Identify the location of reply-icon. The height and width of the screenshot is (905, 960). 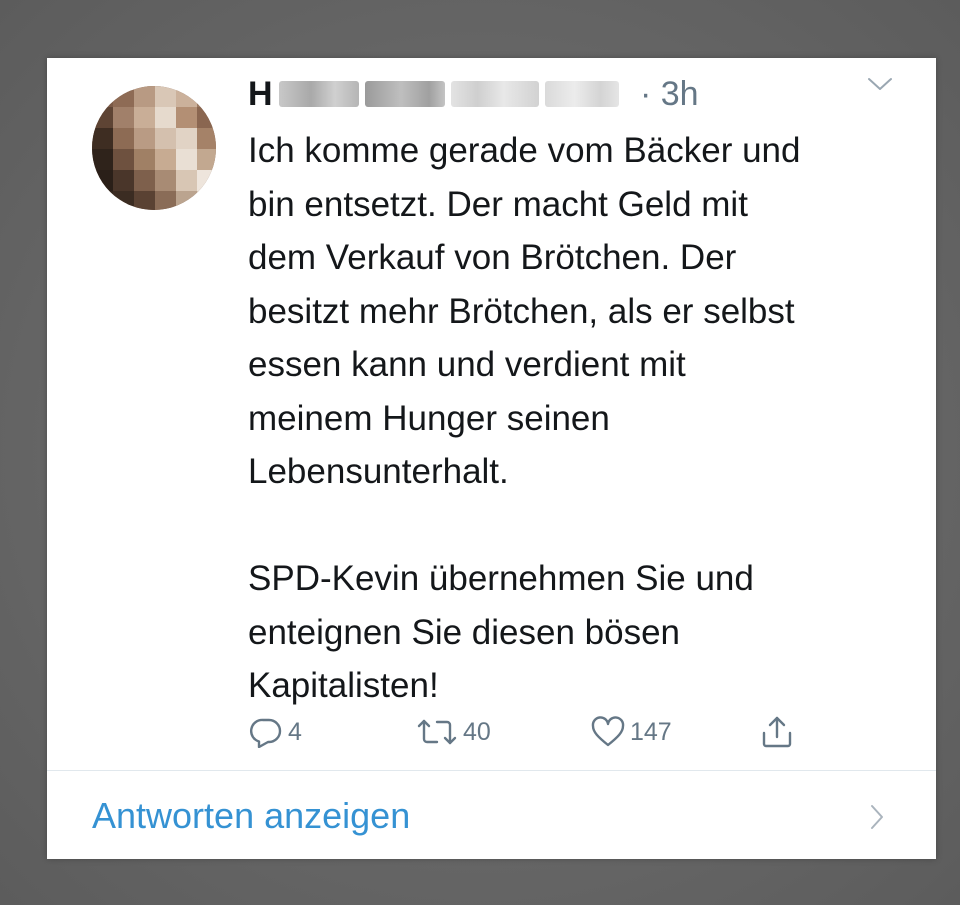
(266, 733).